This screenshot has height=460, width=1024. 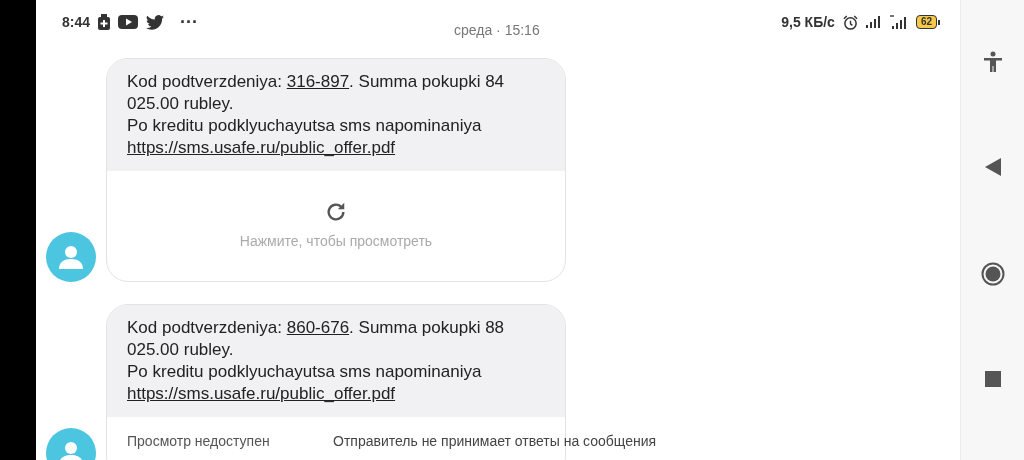 What do you see at coordinates (495, 441) in the screenshot?
I see `footer-note: Отправитель не принимает ответы на сообщения` at bounding box center [495, 441].